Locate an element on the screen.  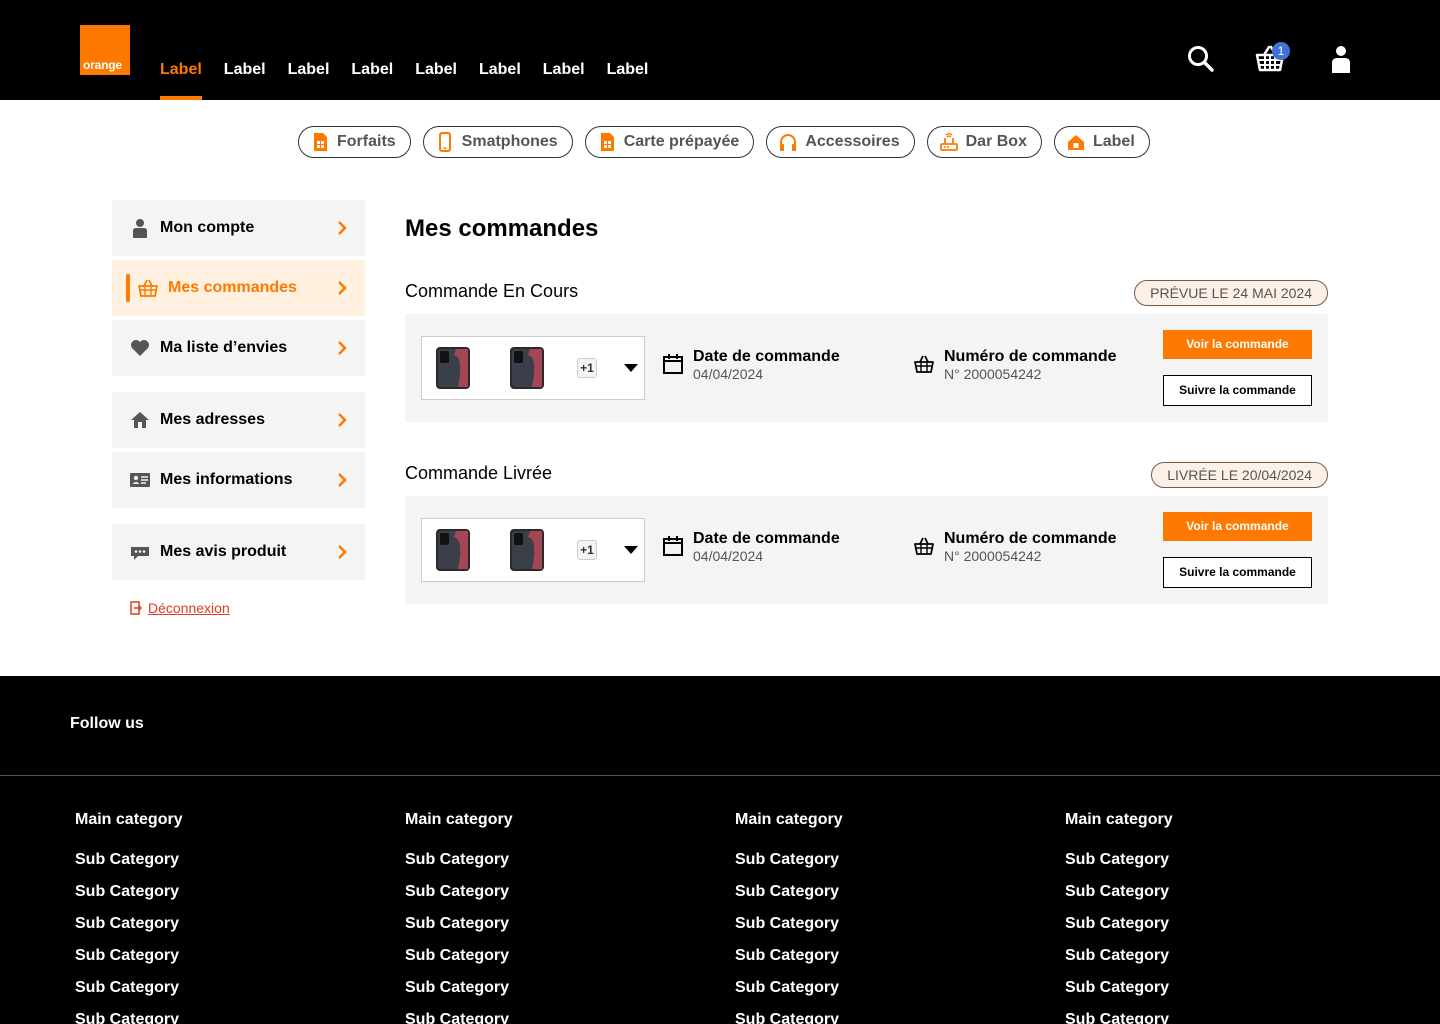
sidebar-item-label: Ma liste d’envies is located at coordinates (224, 347).